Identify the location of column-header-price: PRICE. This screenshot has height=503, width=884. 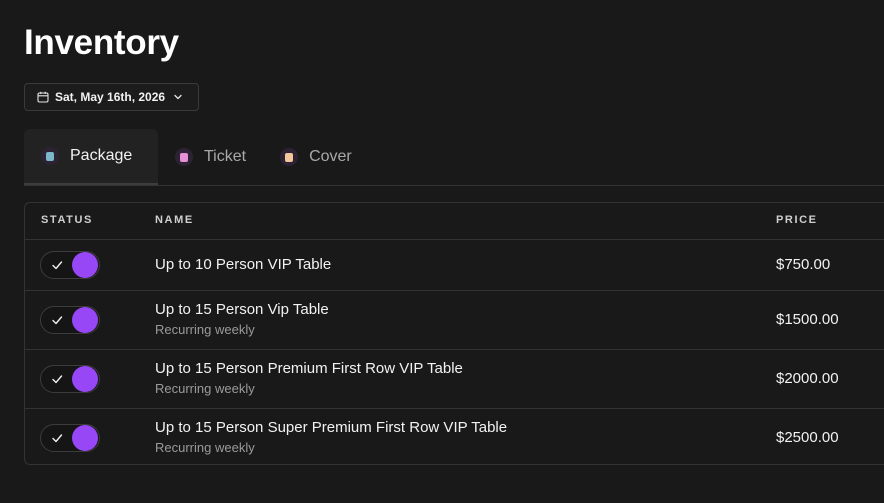
(797, 220).